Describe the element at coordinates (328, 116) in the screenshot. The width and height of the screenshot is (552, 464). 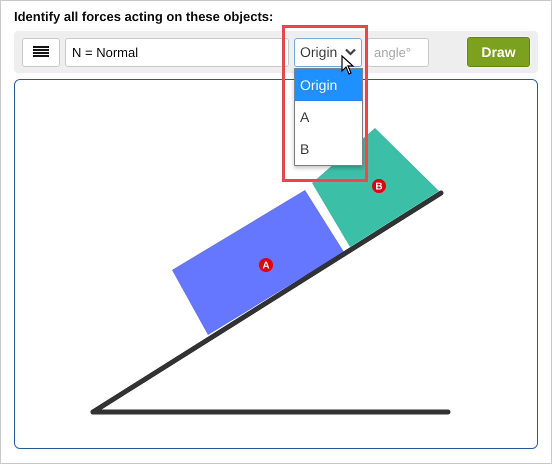
I see `dropdown-option: A` at that location.